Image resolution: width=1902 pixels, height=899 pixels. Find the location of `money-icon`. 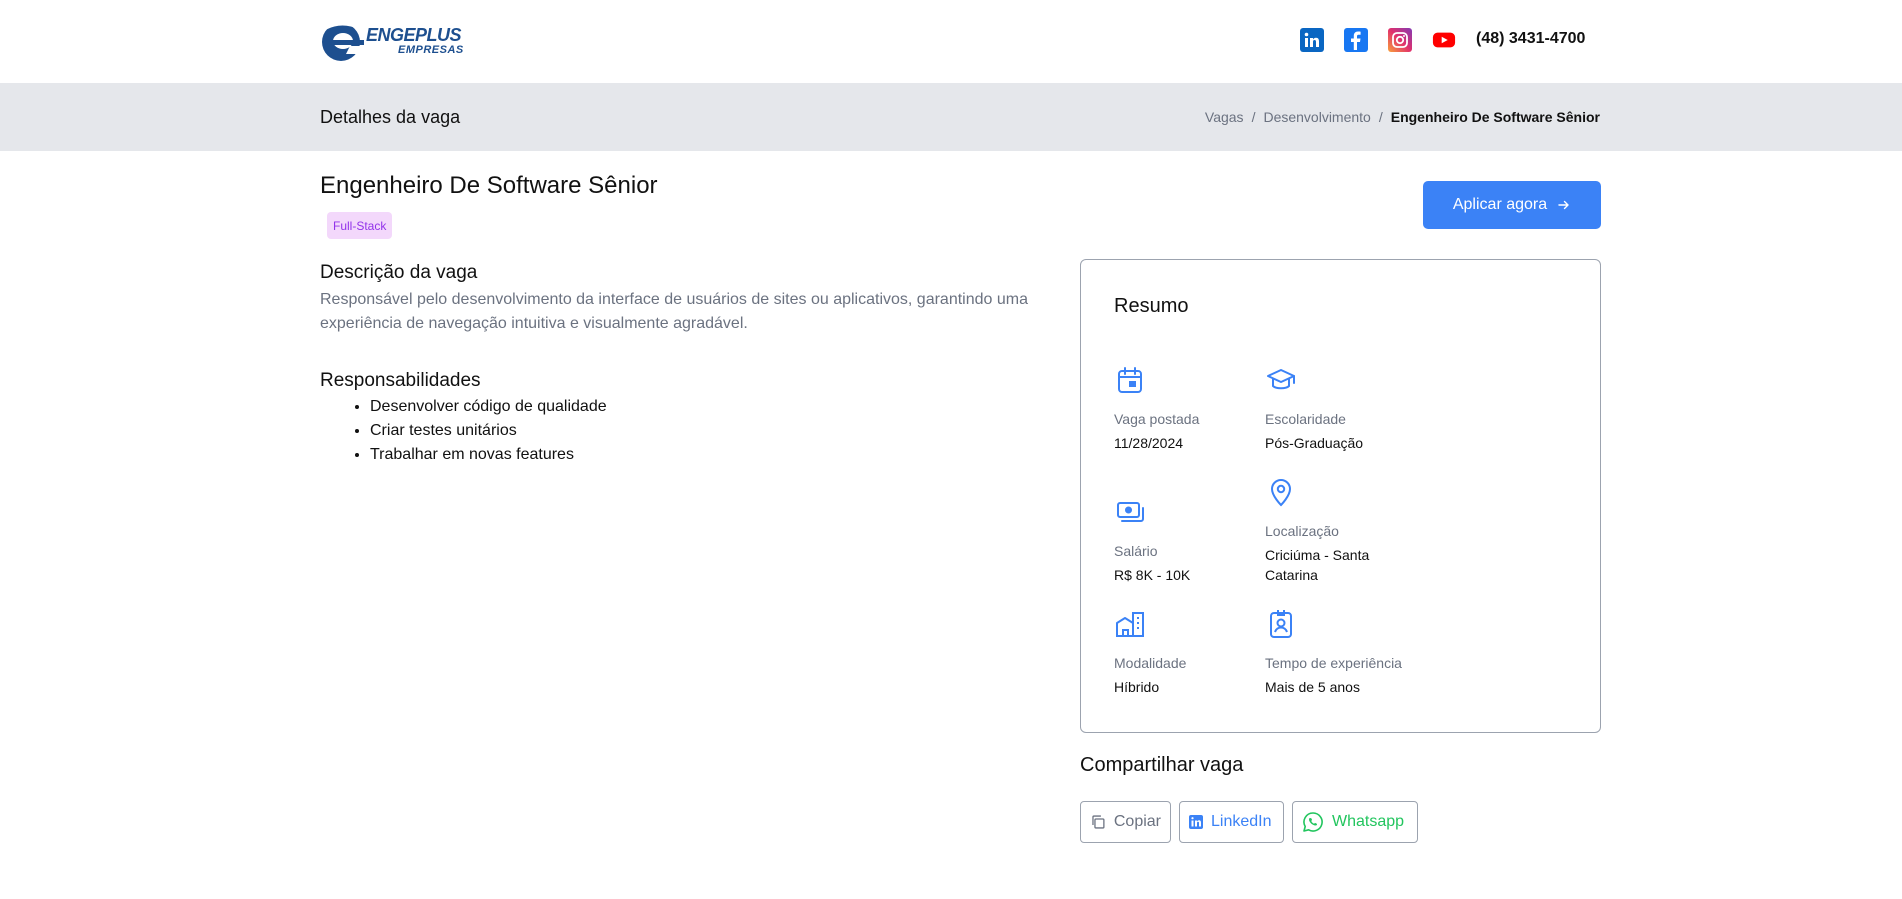

money-icon is located at coordinates (1130, 512).